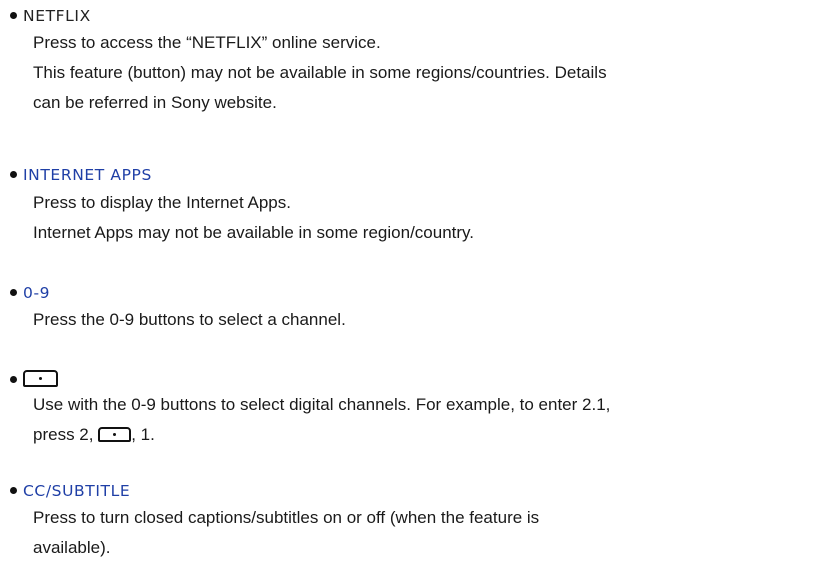 The width and height of the screenshot is (828, 572). What do you see at coordinates (36, 293) in the screenshot?
I see `number-keys-link: 0-9` at bounding box center [36, 293].